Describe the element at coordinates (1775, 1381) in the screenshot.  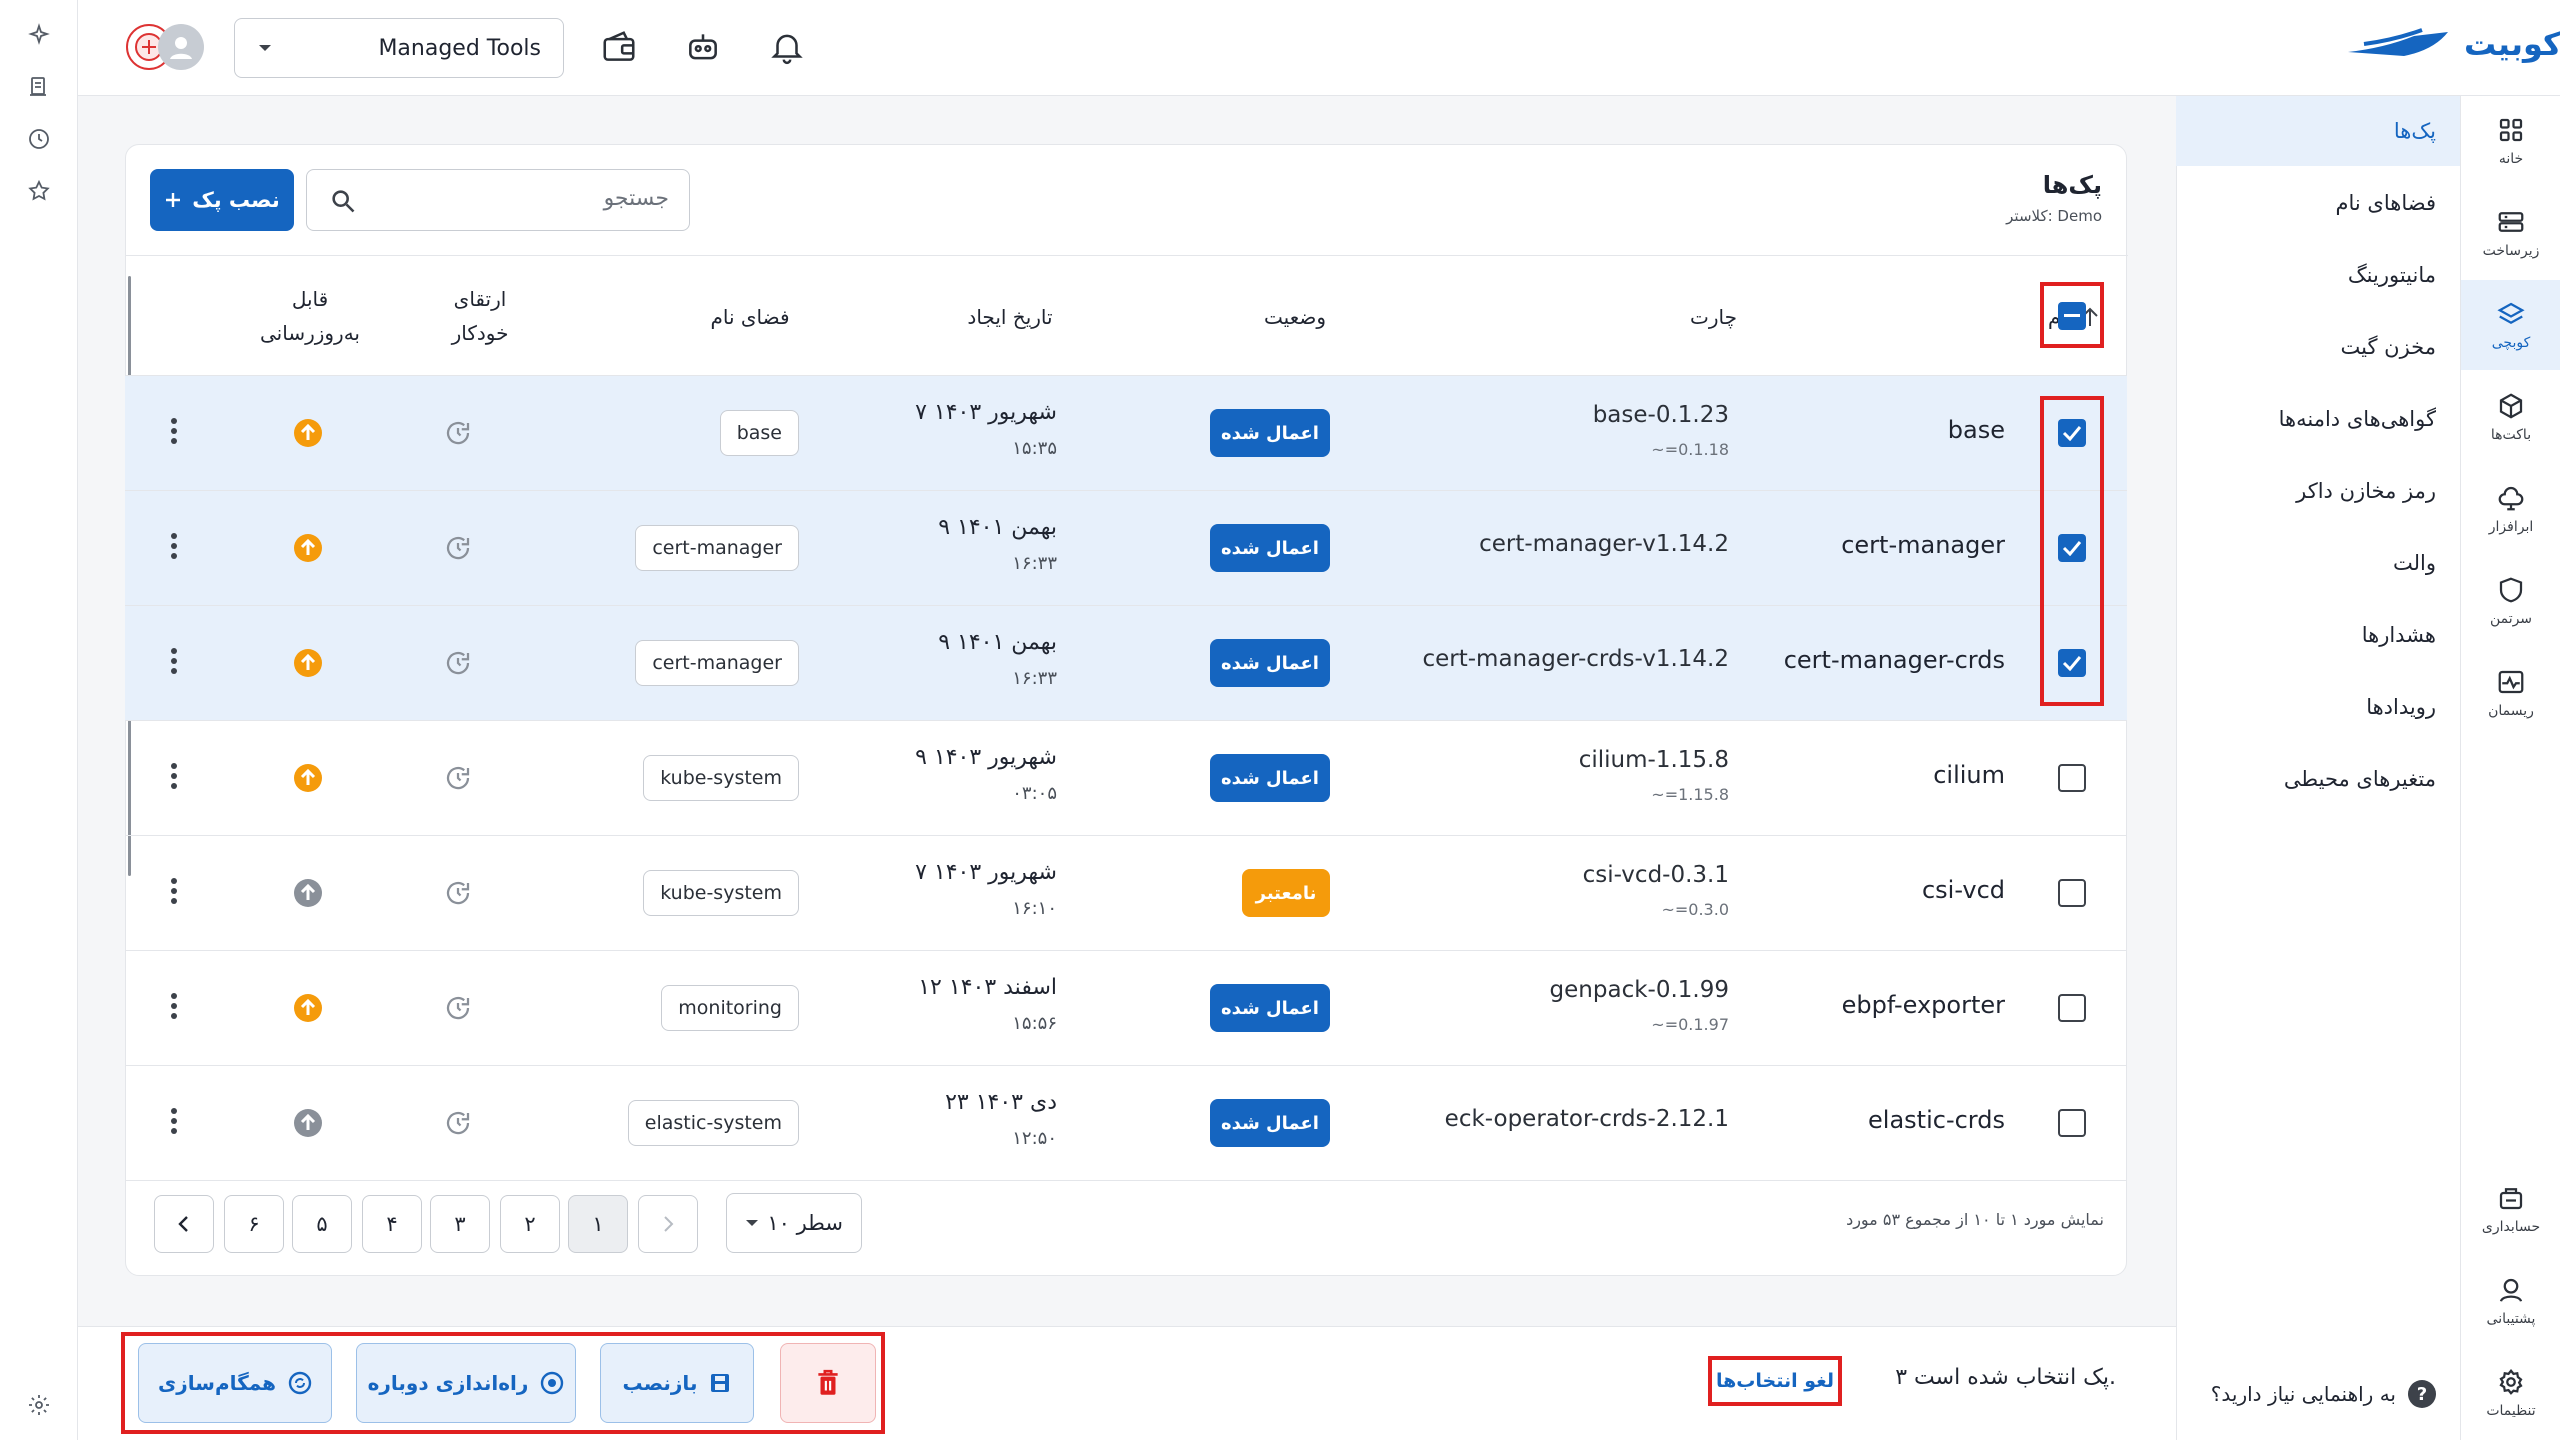
I see `clear-selection-link: لغو انتخاب‌ها` at that location.